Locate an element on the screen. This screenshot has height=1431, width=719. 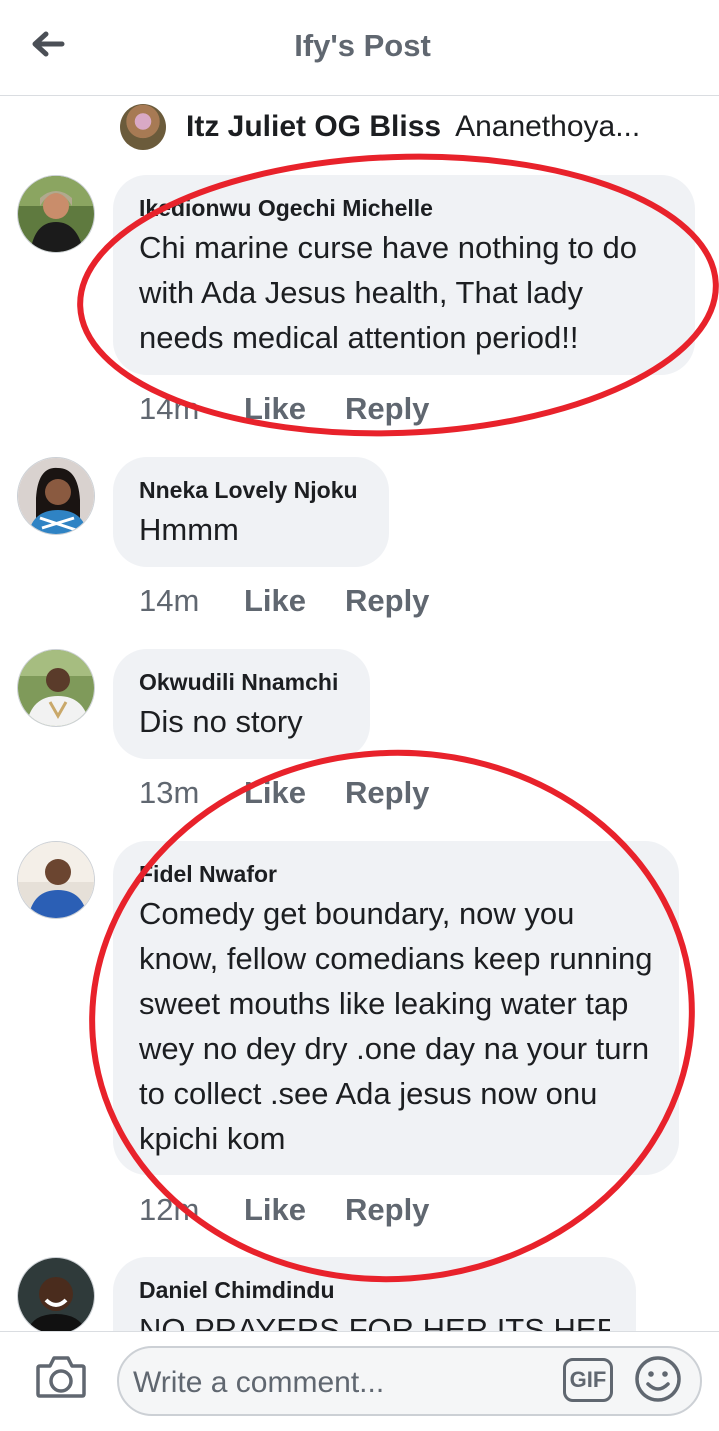
page-title: Ify's Post is located at coordinates (362, 45).